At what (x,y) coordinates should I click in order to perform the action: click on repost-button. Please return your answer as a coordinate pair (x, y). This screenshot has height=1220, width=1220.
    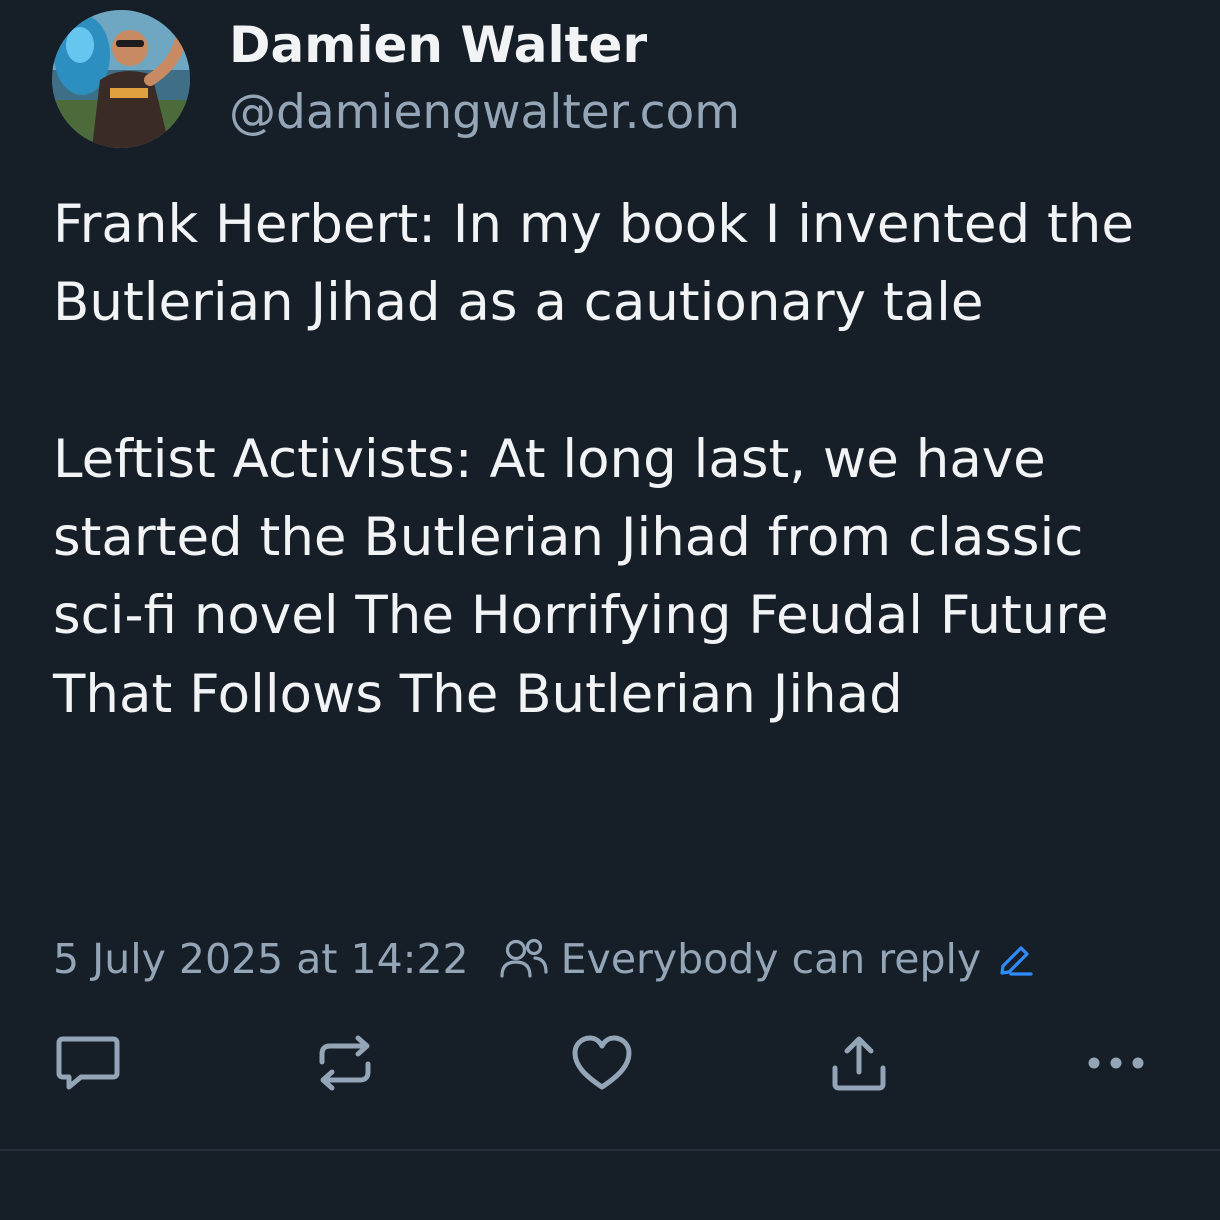
    Looking at the image, I should click on (345, 1065).